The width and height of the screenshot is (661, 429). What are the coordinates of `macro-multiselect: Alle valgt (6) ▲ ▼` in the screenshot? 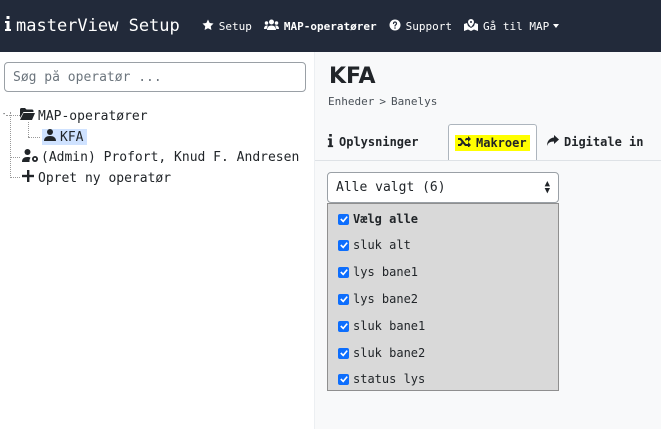 It's located at (443, 187).